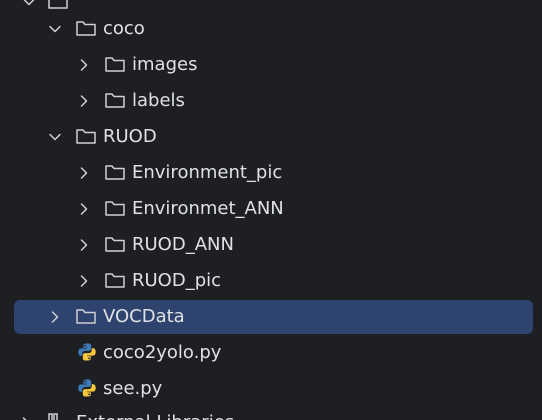 Image resolution: width=542 pixels, height=420 pixels. What do you see at coordinates (271, 317) in the screenshot?
I see `tree-item-vocdata: VOCData` at bounding box center [271, 317].